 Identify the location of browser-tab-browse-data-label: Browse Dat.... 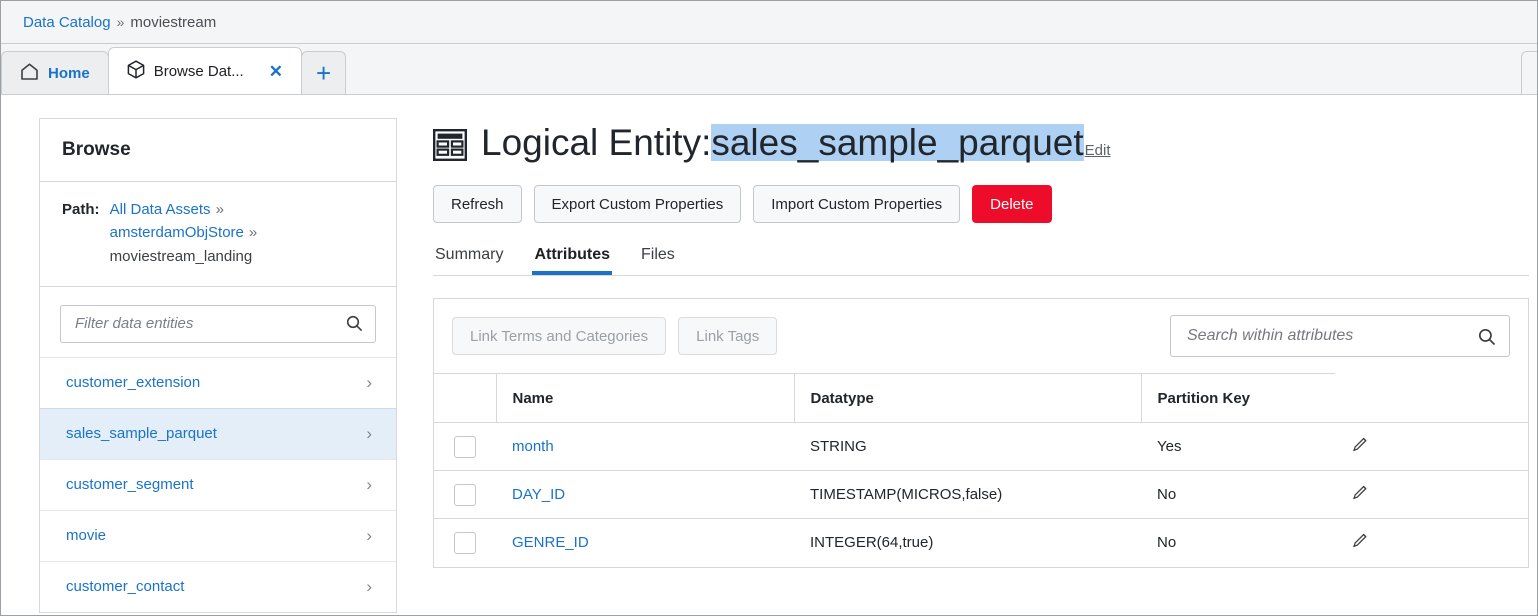
(198, 71).